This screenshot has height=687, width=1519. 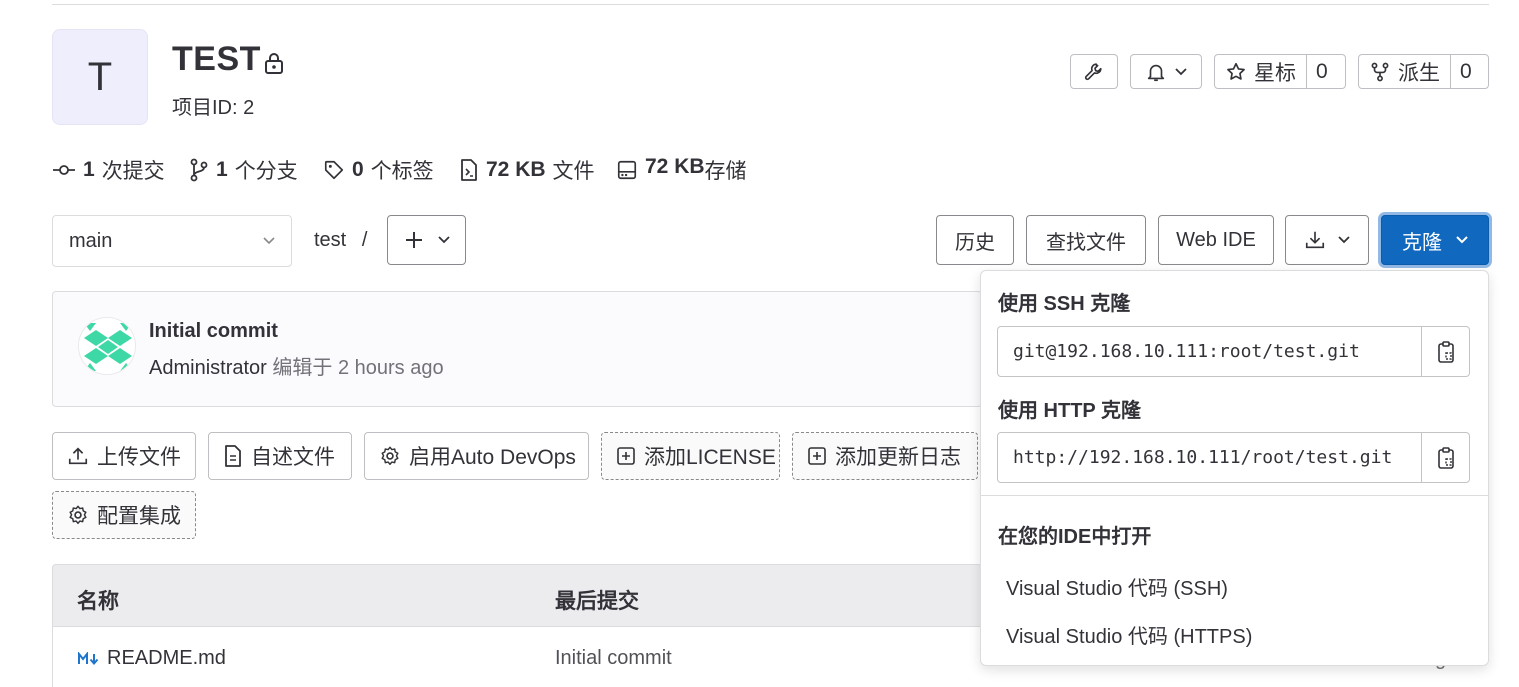 I want to click on project-title: TEST, so click(x=216, y=59).